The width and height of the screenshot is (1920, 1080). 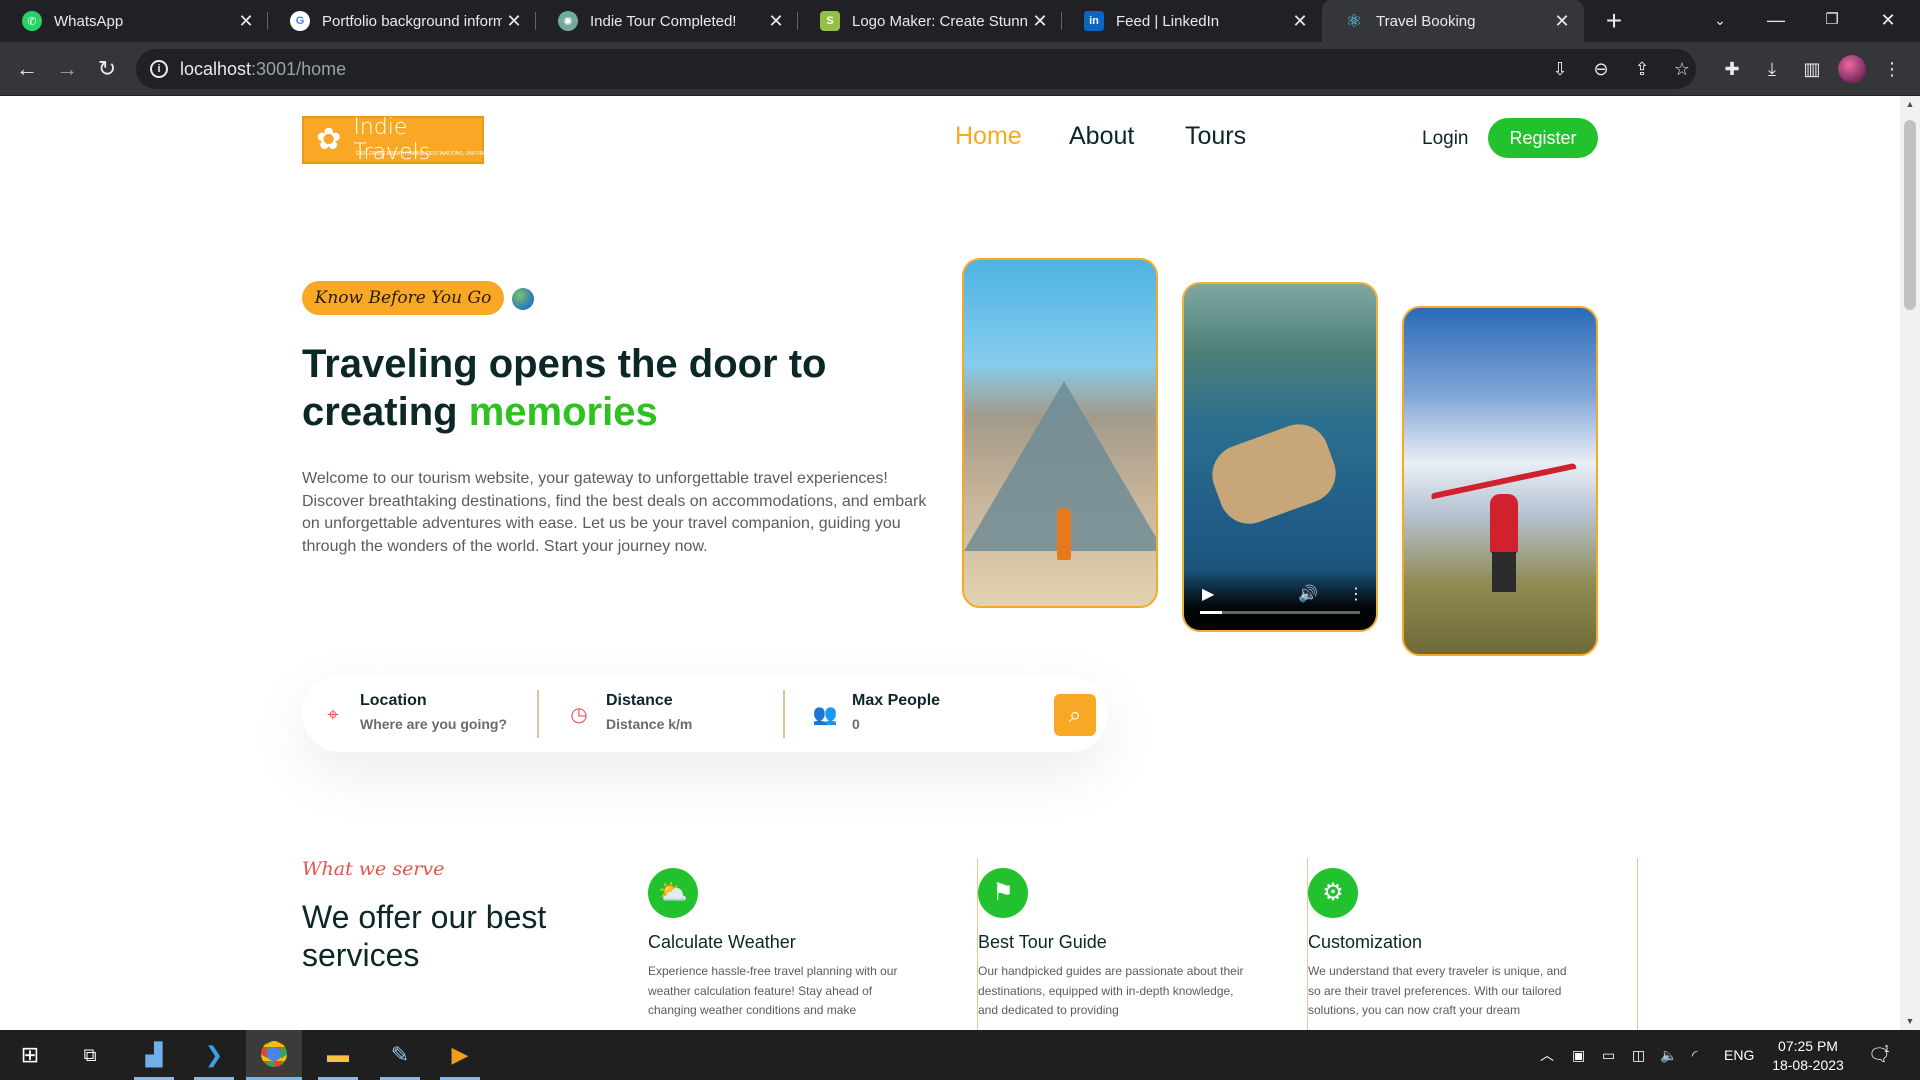 I want to click on shopify-icon: S, so click(x=830, y=21).